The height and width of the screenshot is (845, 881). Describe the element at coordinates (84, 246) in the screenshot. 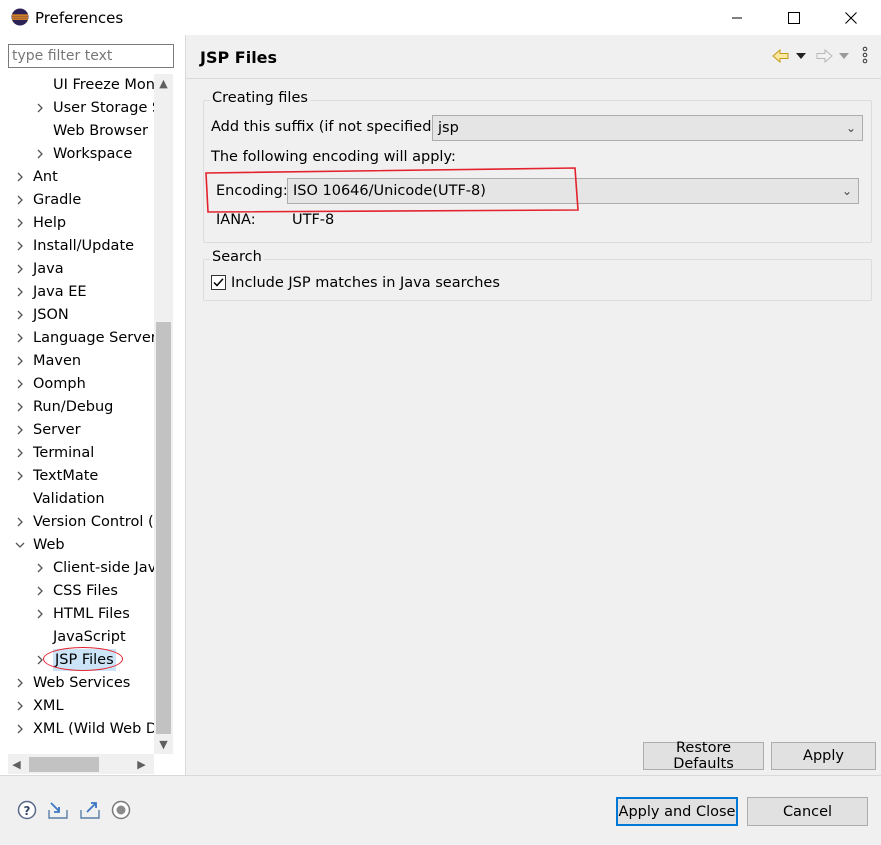

I see `tree-item-label: Install/Update` at that location.